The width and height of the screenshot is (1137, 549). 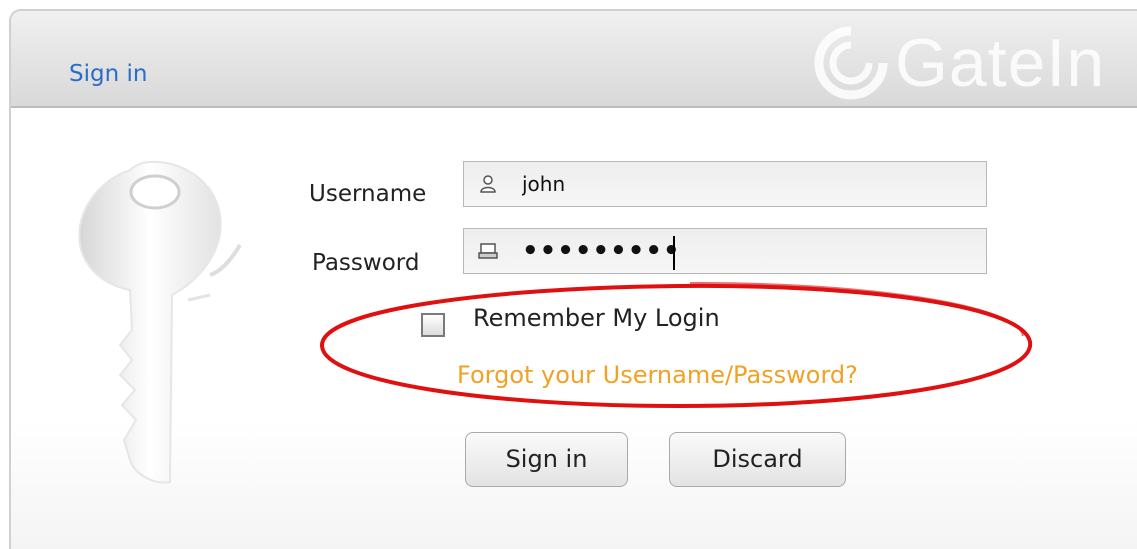 I want to click on brand-watermark: GateIn, so click(x=958, y=63).